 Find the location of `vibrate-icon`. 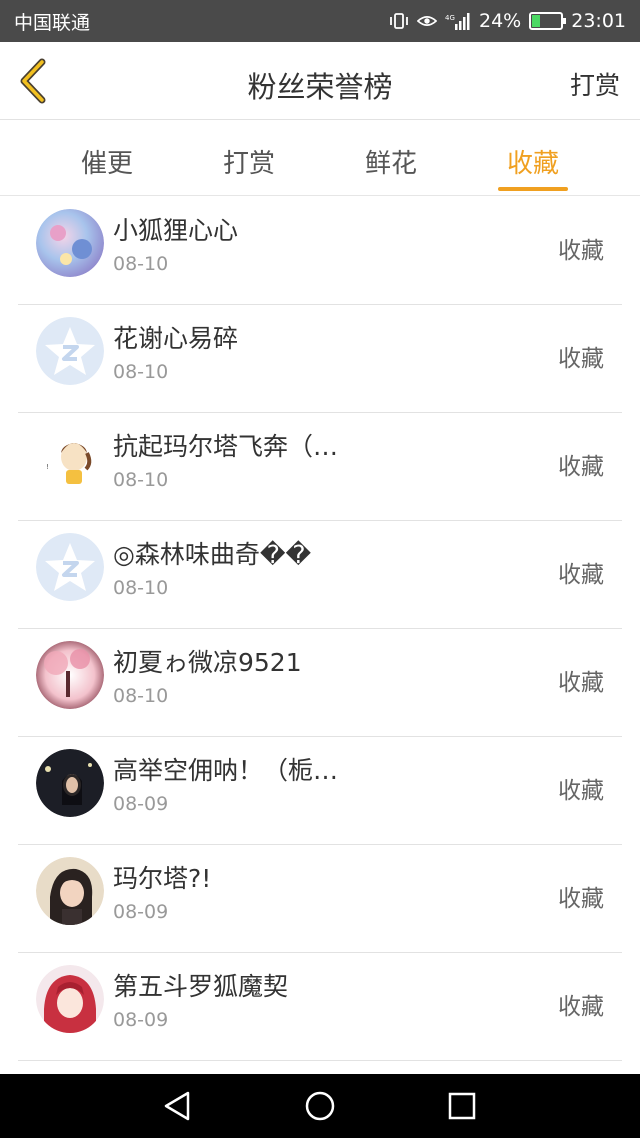

vibrate-icon is located at coordinates (399, 21).